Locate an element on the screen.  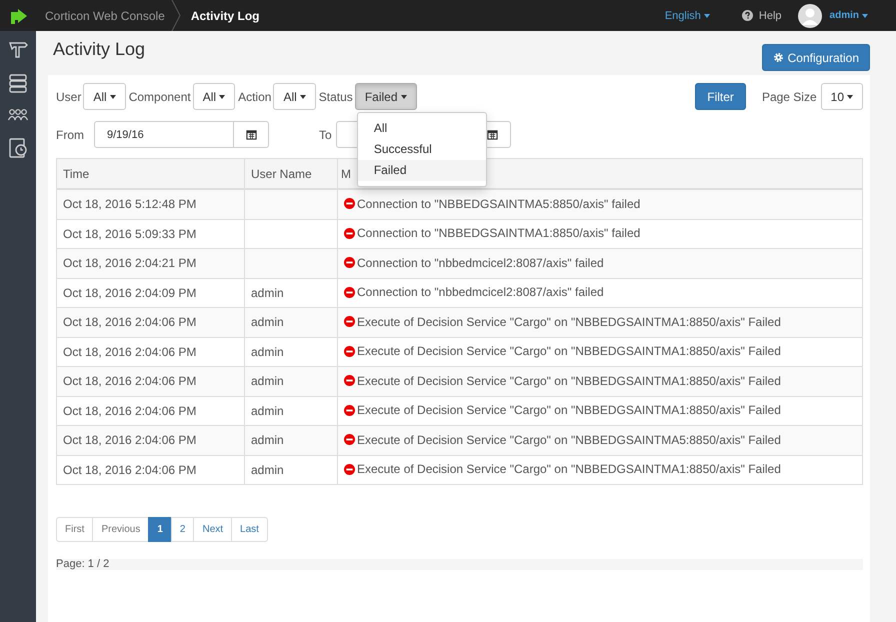
configuration-button: Configuration is located at coordinates (816, 57).